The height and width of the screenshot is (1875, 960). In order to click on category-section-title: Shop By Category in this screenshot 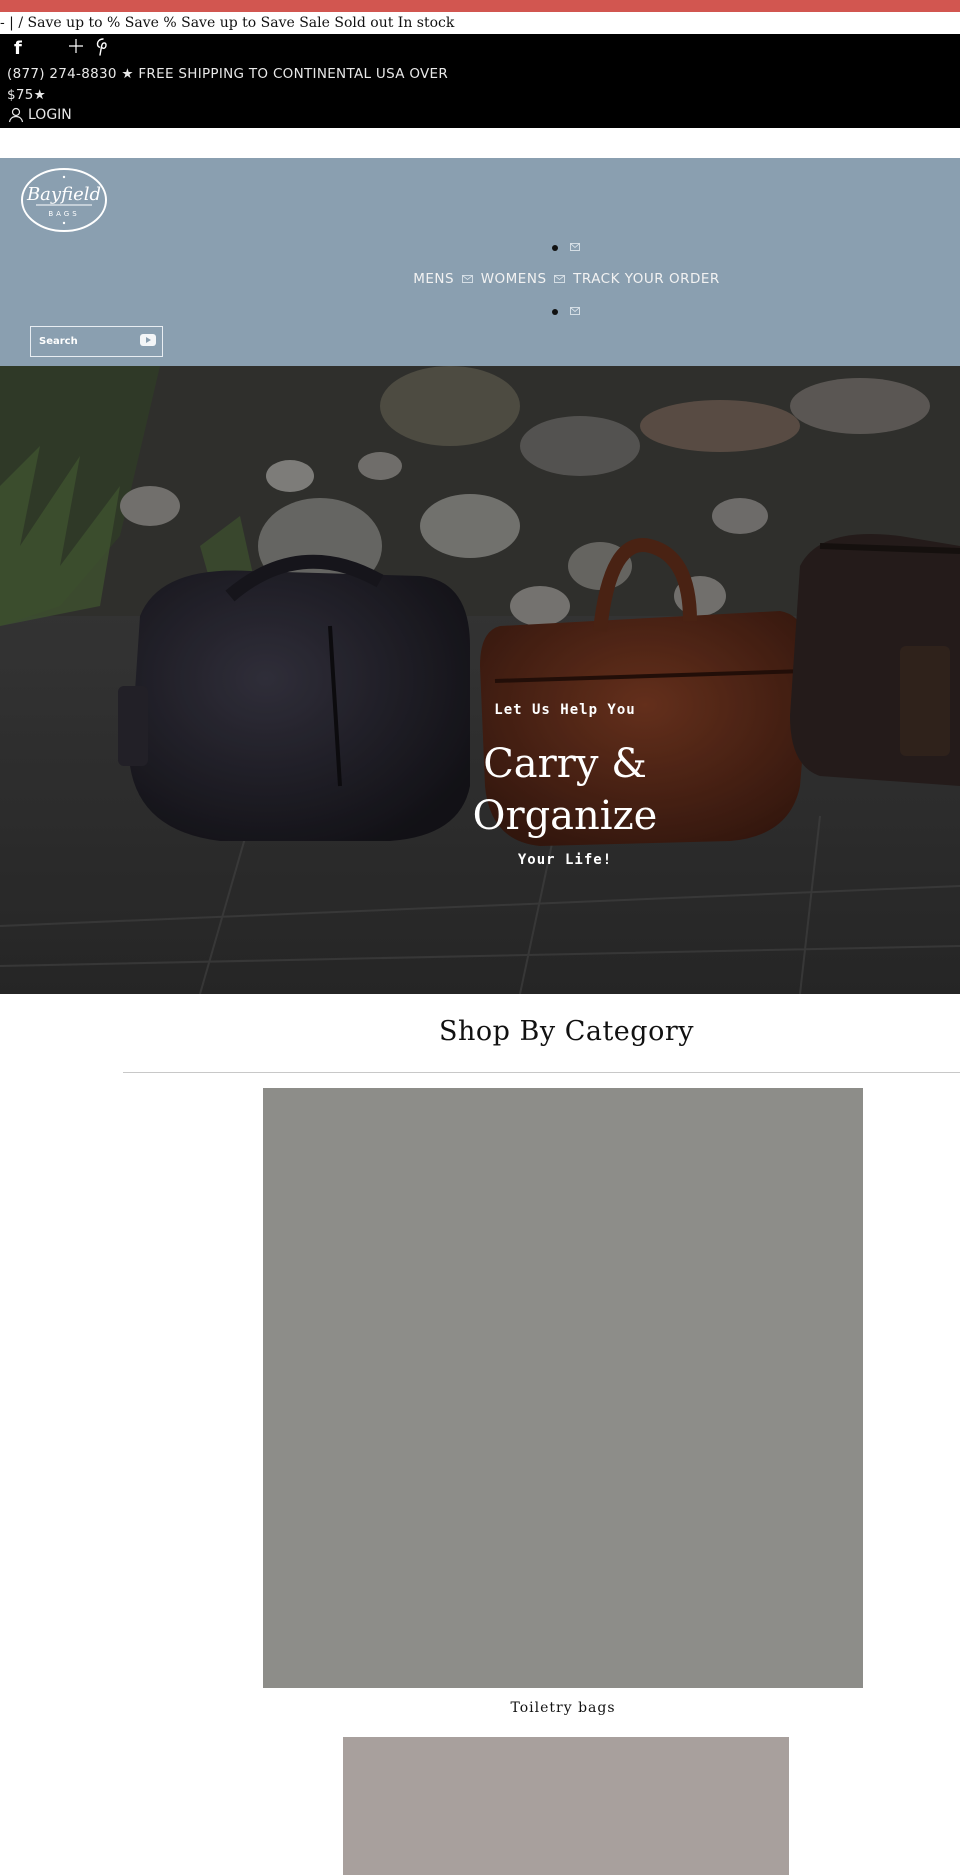, I will do `click(566, 1031)`.